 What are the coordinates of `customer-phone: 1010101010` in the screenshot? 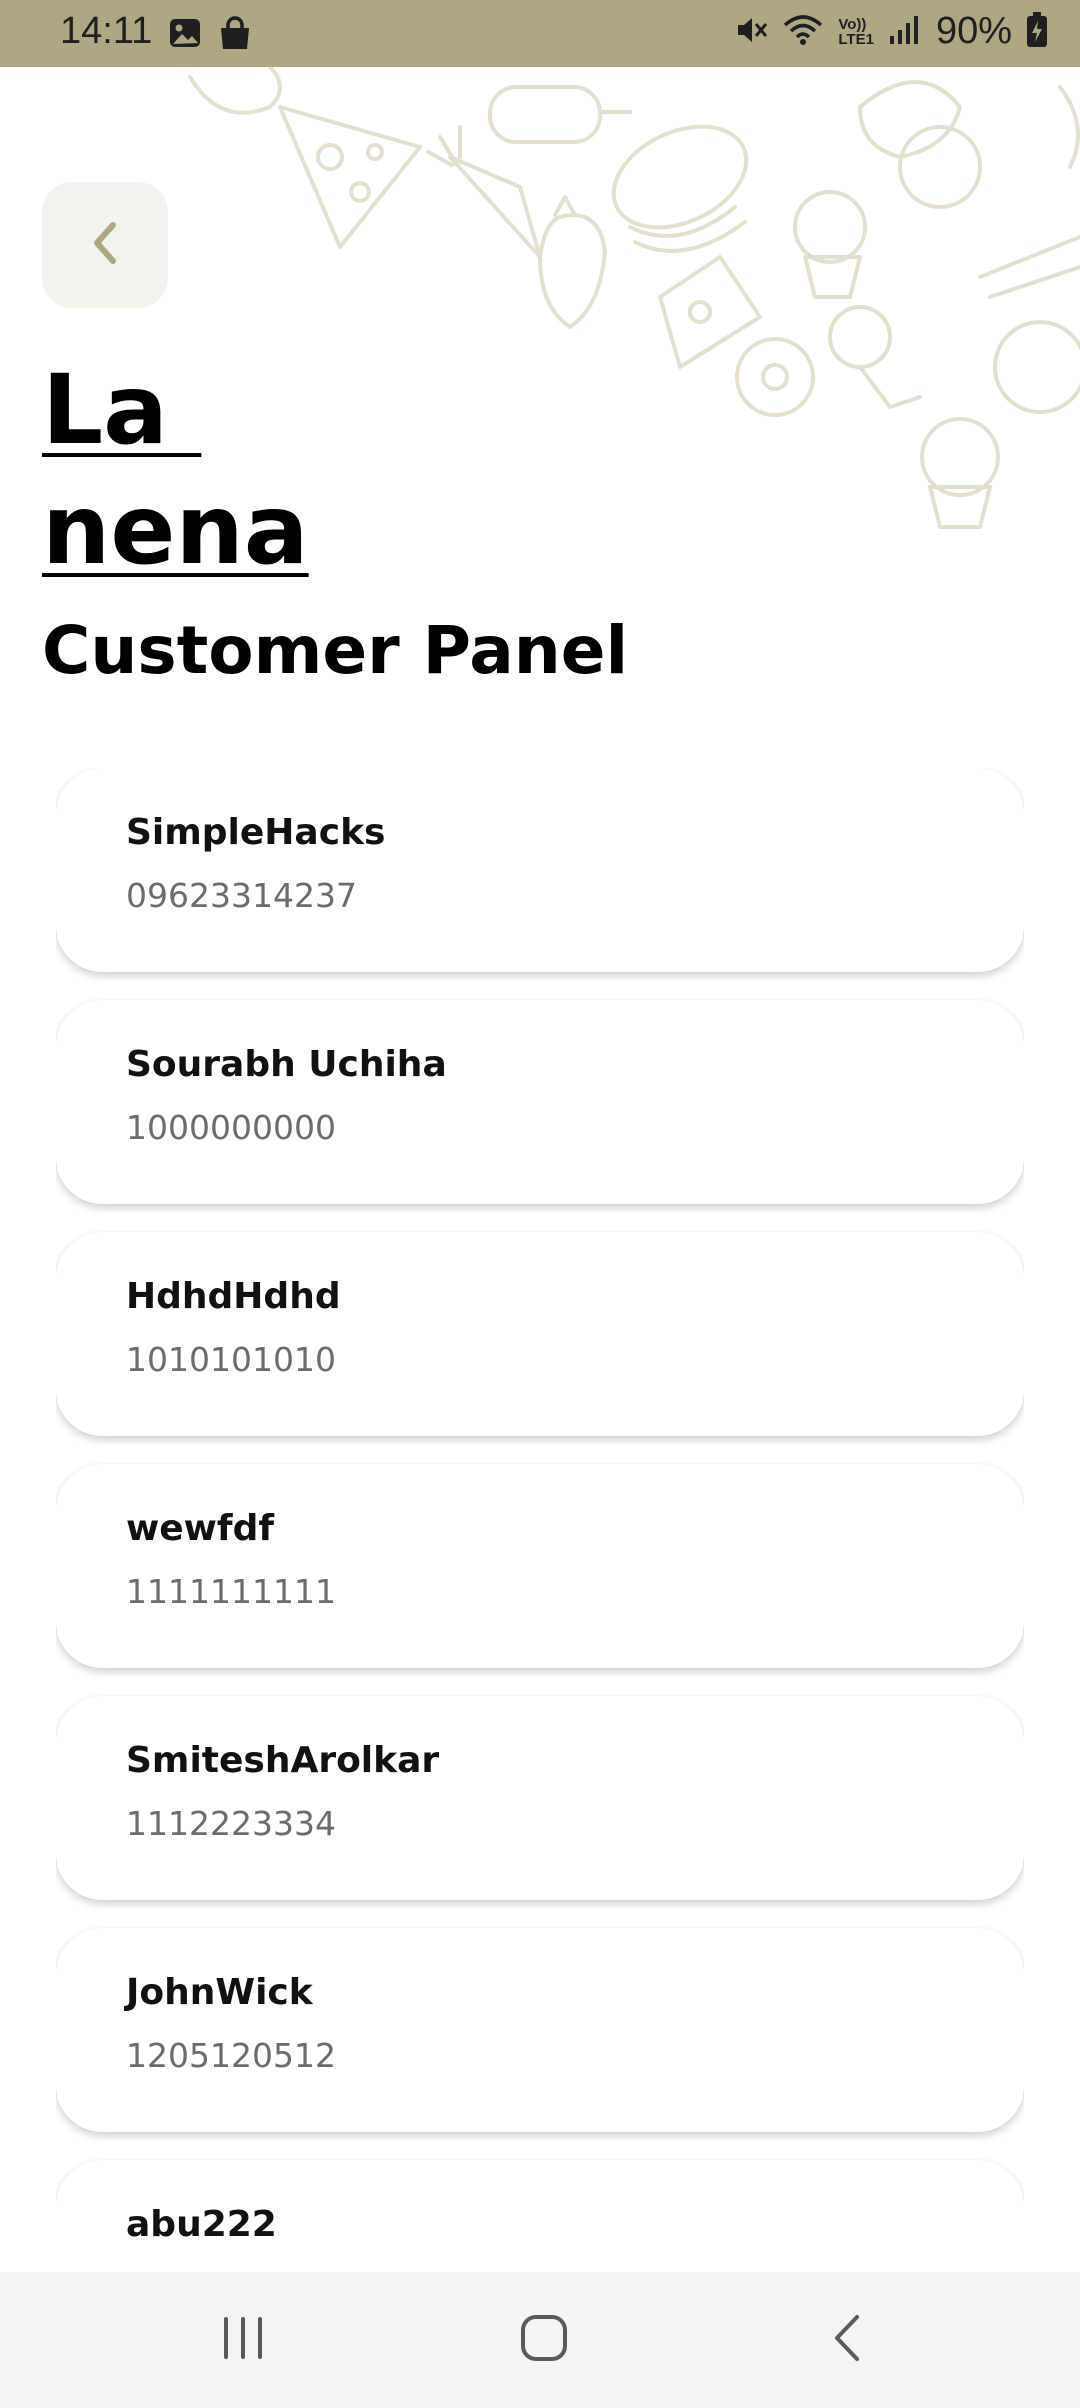 It's located at (231, 1359).